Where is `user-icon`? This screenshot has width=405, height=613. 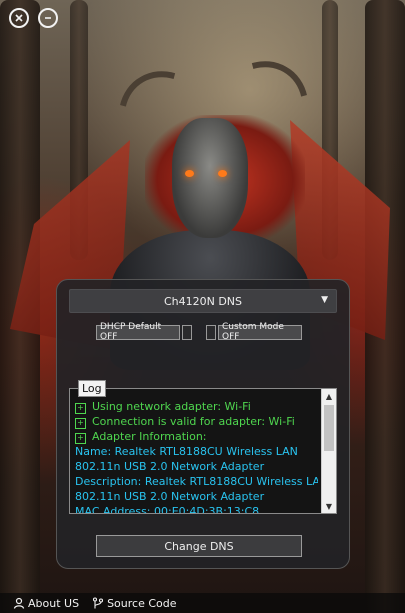 user-icon is located at coordinates (19, 603).